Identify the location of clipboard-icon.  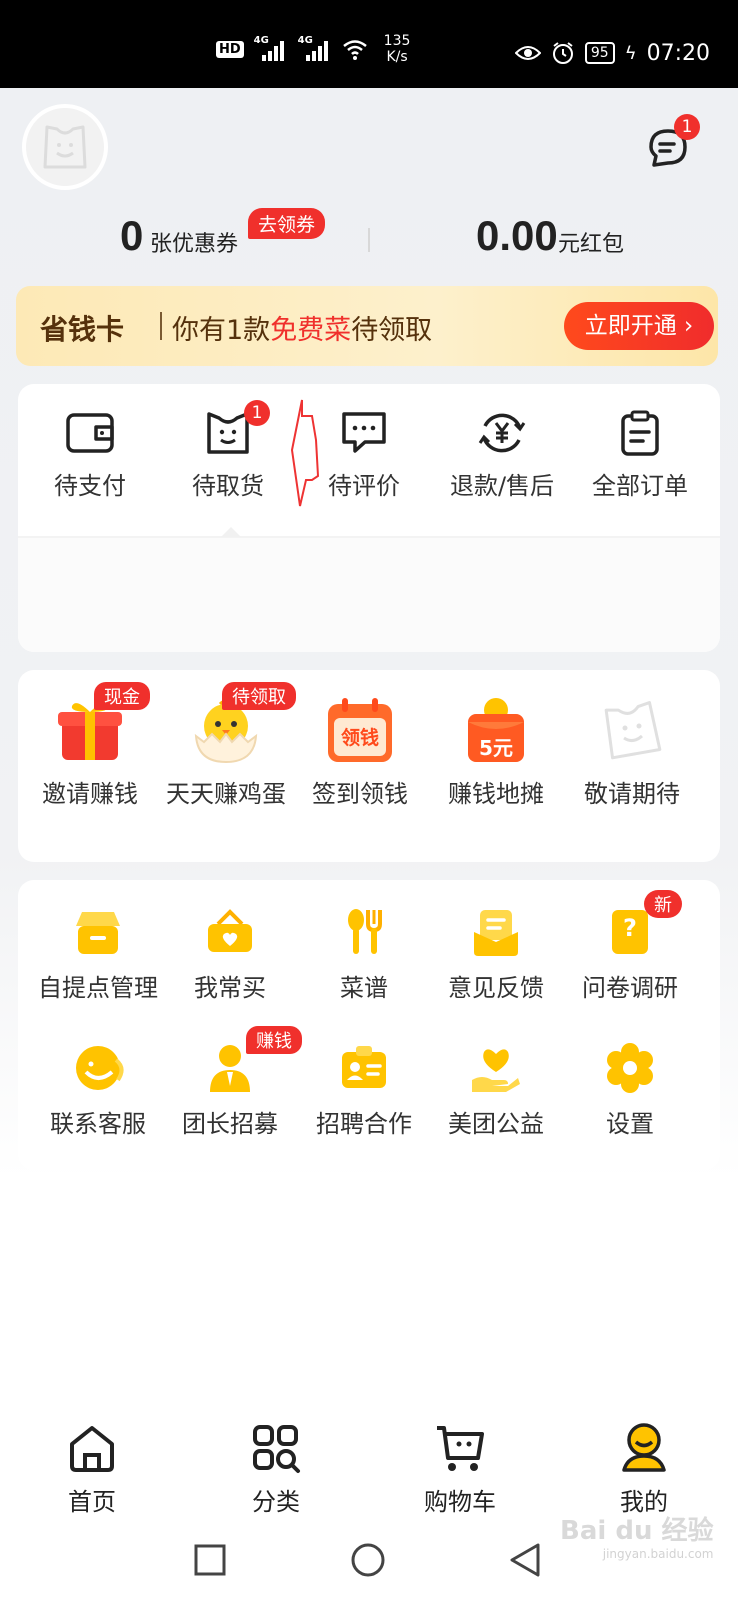
(640, 433).